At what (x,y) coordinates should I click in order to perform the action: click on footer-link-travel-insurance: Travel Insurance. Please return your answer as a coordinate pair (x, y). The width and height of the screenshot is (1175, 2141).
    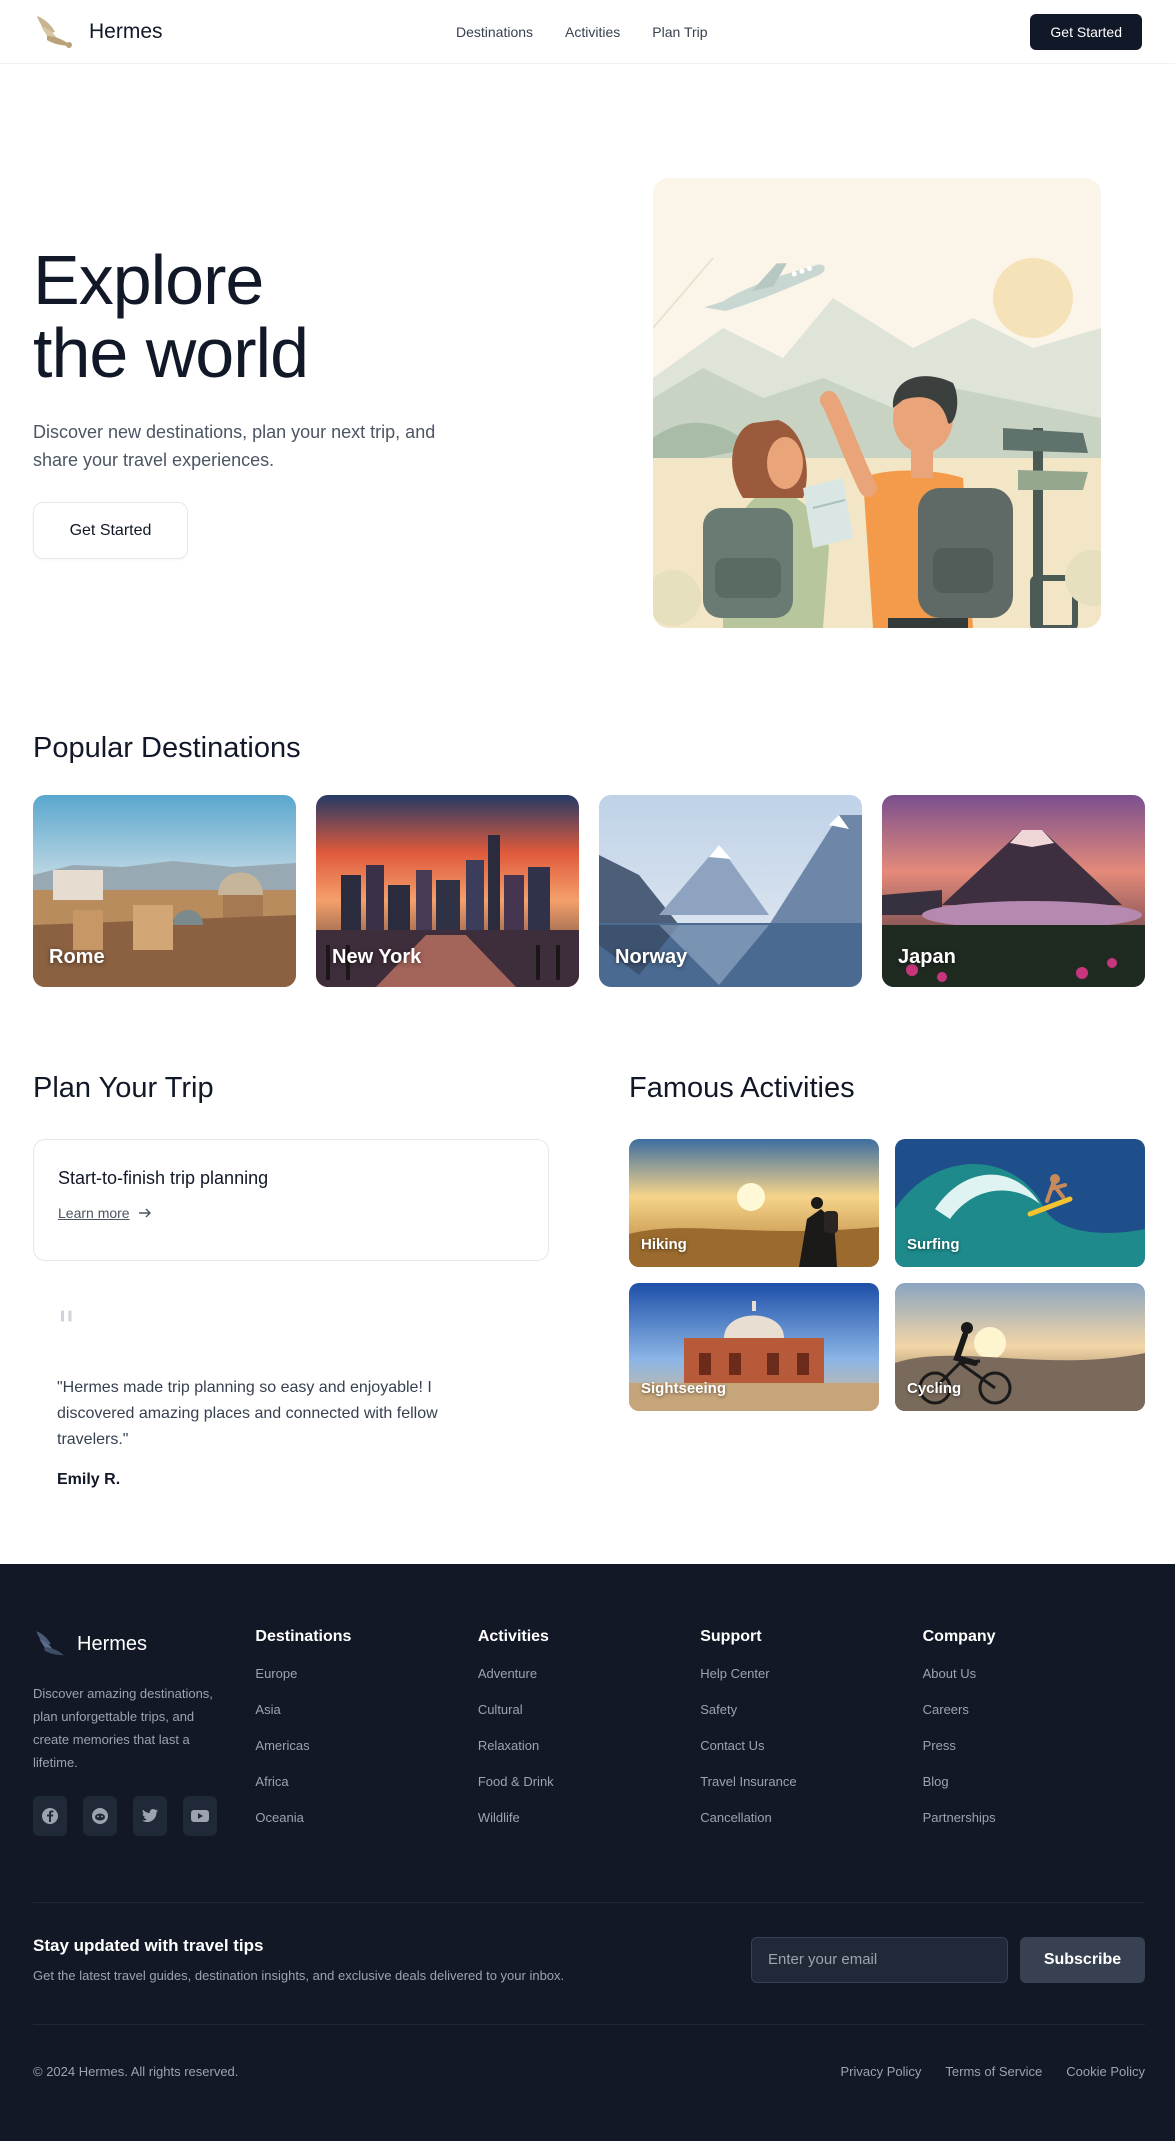
    Looking at the image, I should click on (811, 1782).